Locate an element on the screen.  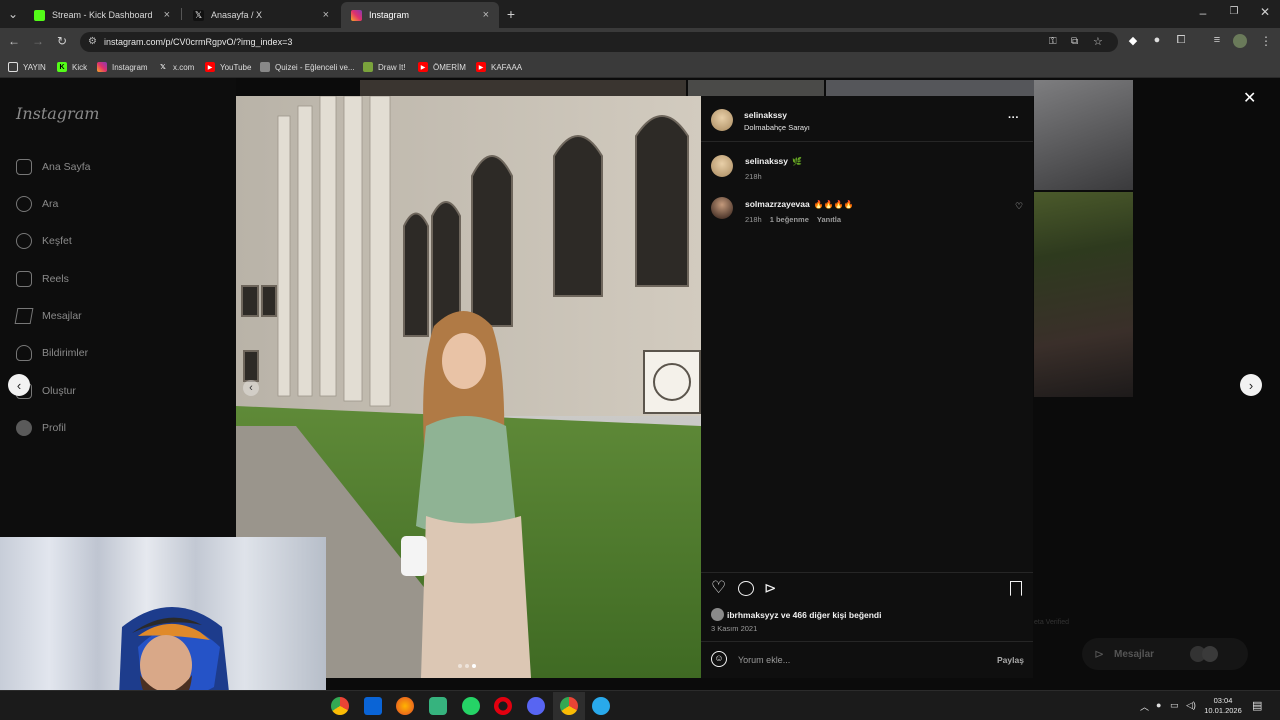
messages-floating-button is located at coordinates (1165, 654).